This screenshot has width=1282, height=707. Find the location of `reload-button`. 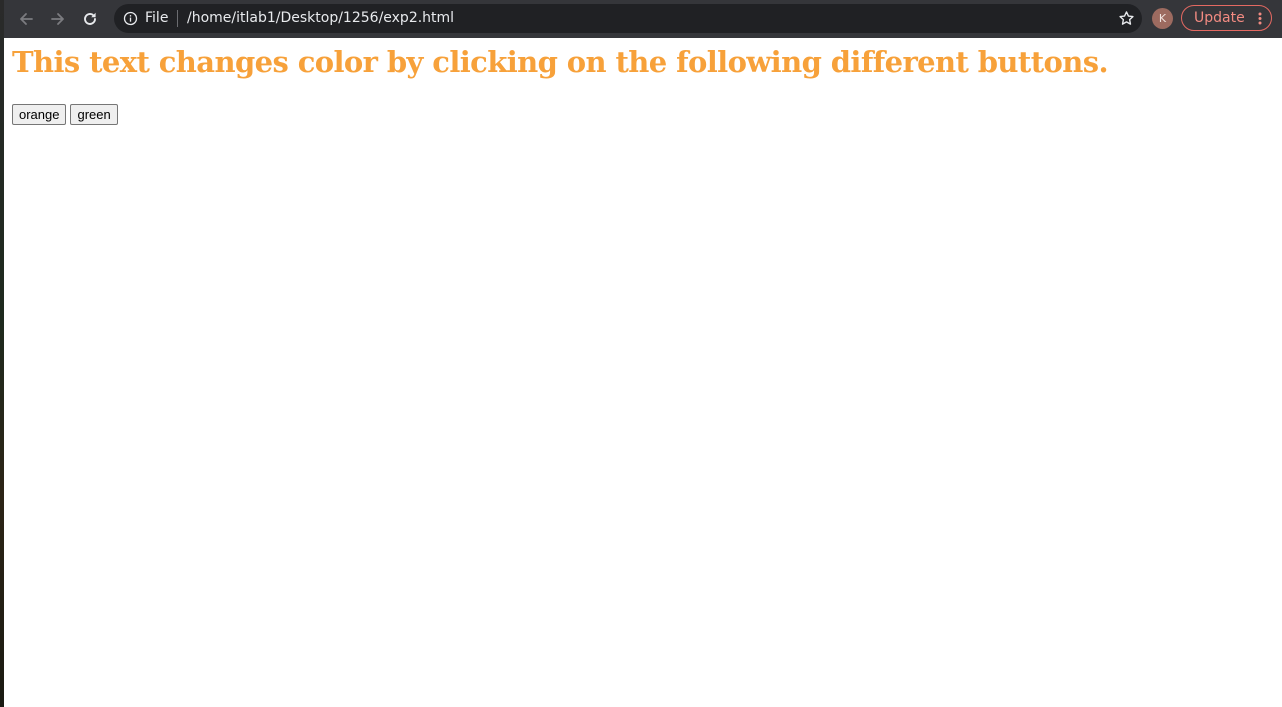

reload-button is located at coordinates (90, 19).